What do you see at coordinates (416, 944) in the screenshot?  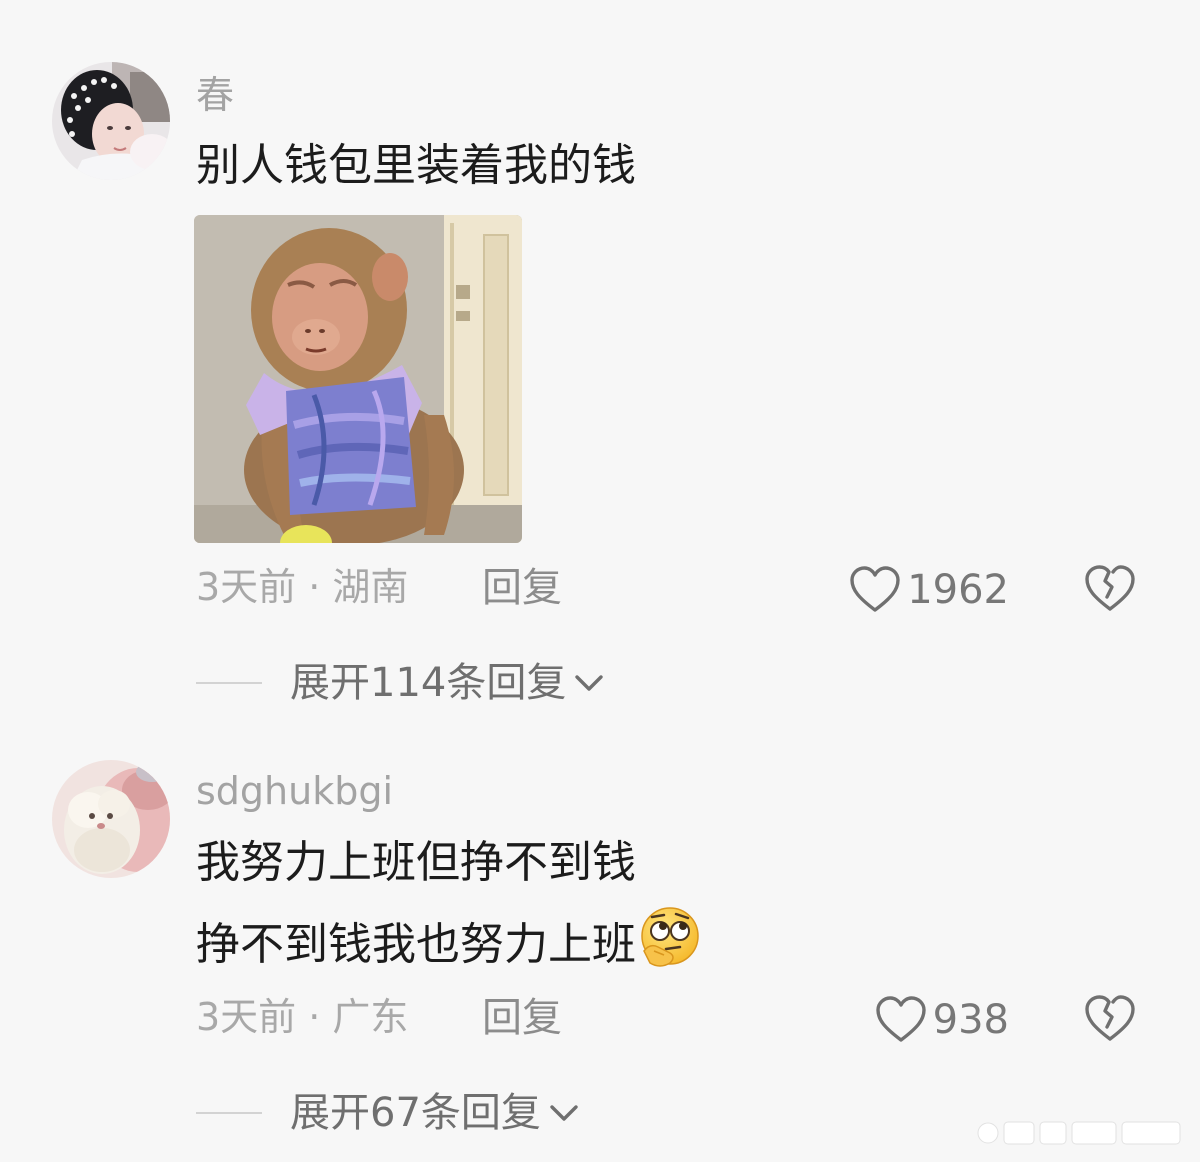 I see `comment-text-line: 挣不到钱我也努力上班` at bounding box center [416, 944].